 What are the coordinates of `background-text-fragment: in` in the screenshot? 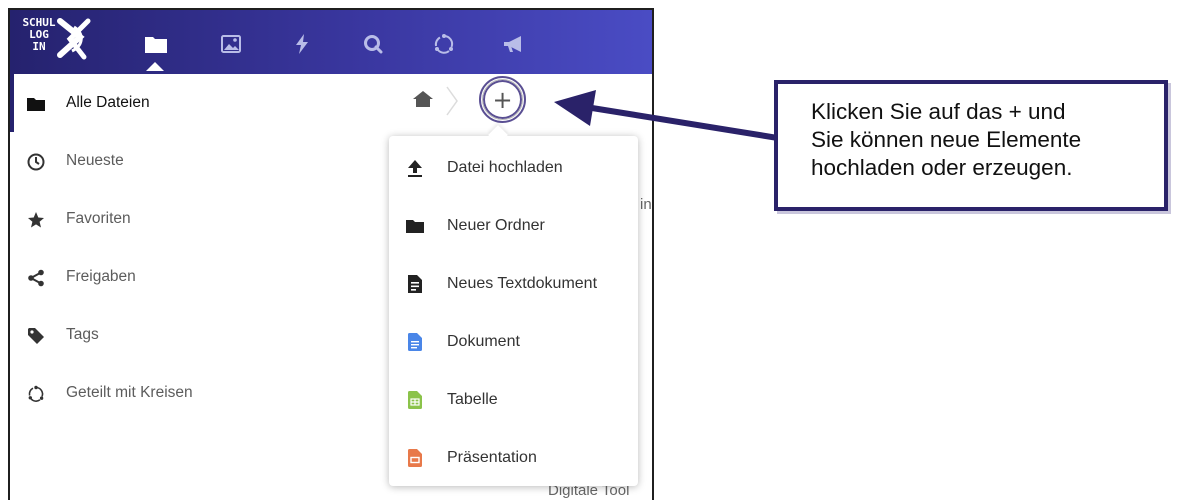 It's located at (646, 204).